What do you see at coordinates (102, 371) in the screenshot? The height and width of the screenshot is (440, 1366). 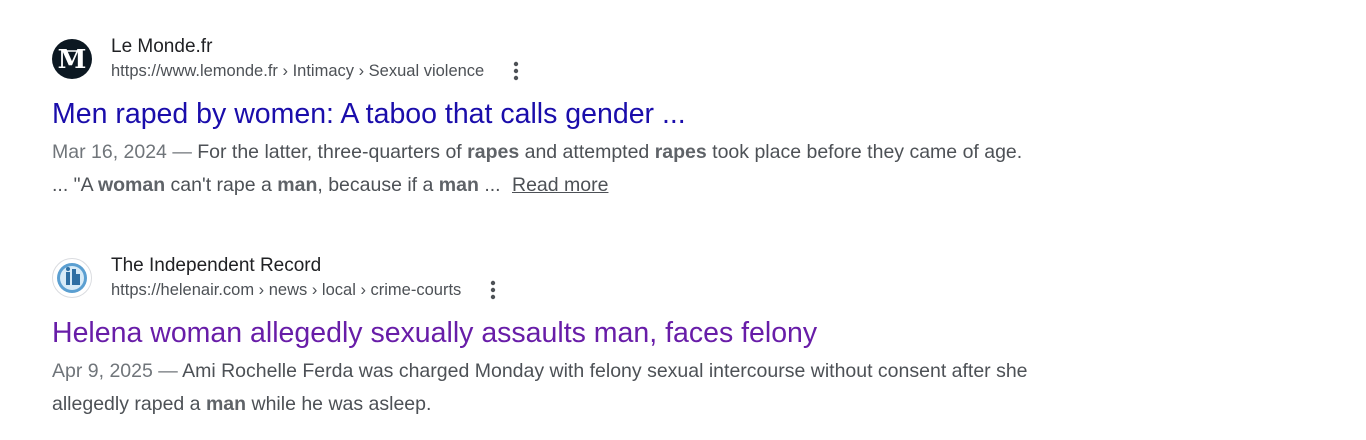 I see `result-date: Apr 9, 2025` at bounding box center [102, 371].